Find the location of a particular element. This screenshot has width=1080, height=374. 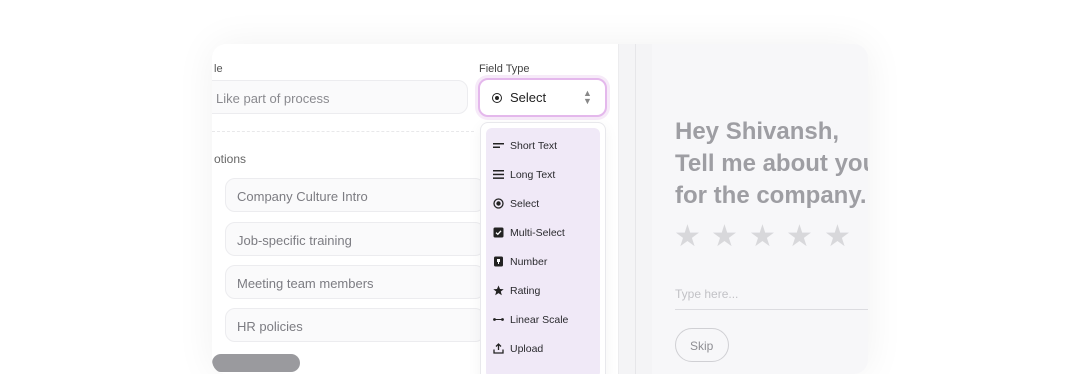

number-icon is located at coordinates (498, 261).